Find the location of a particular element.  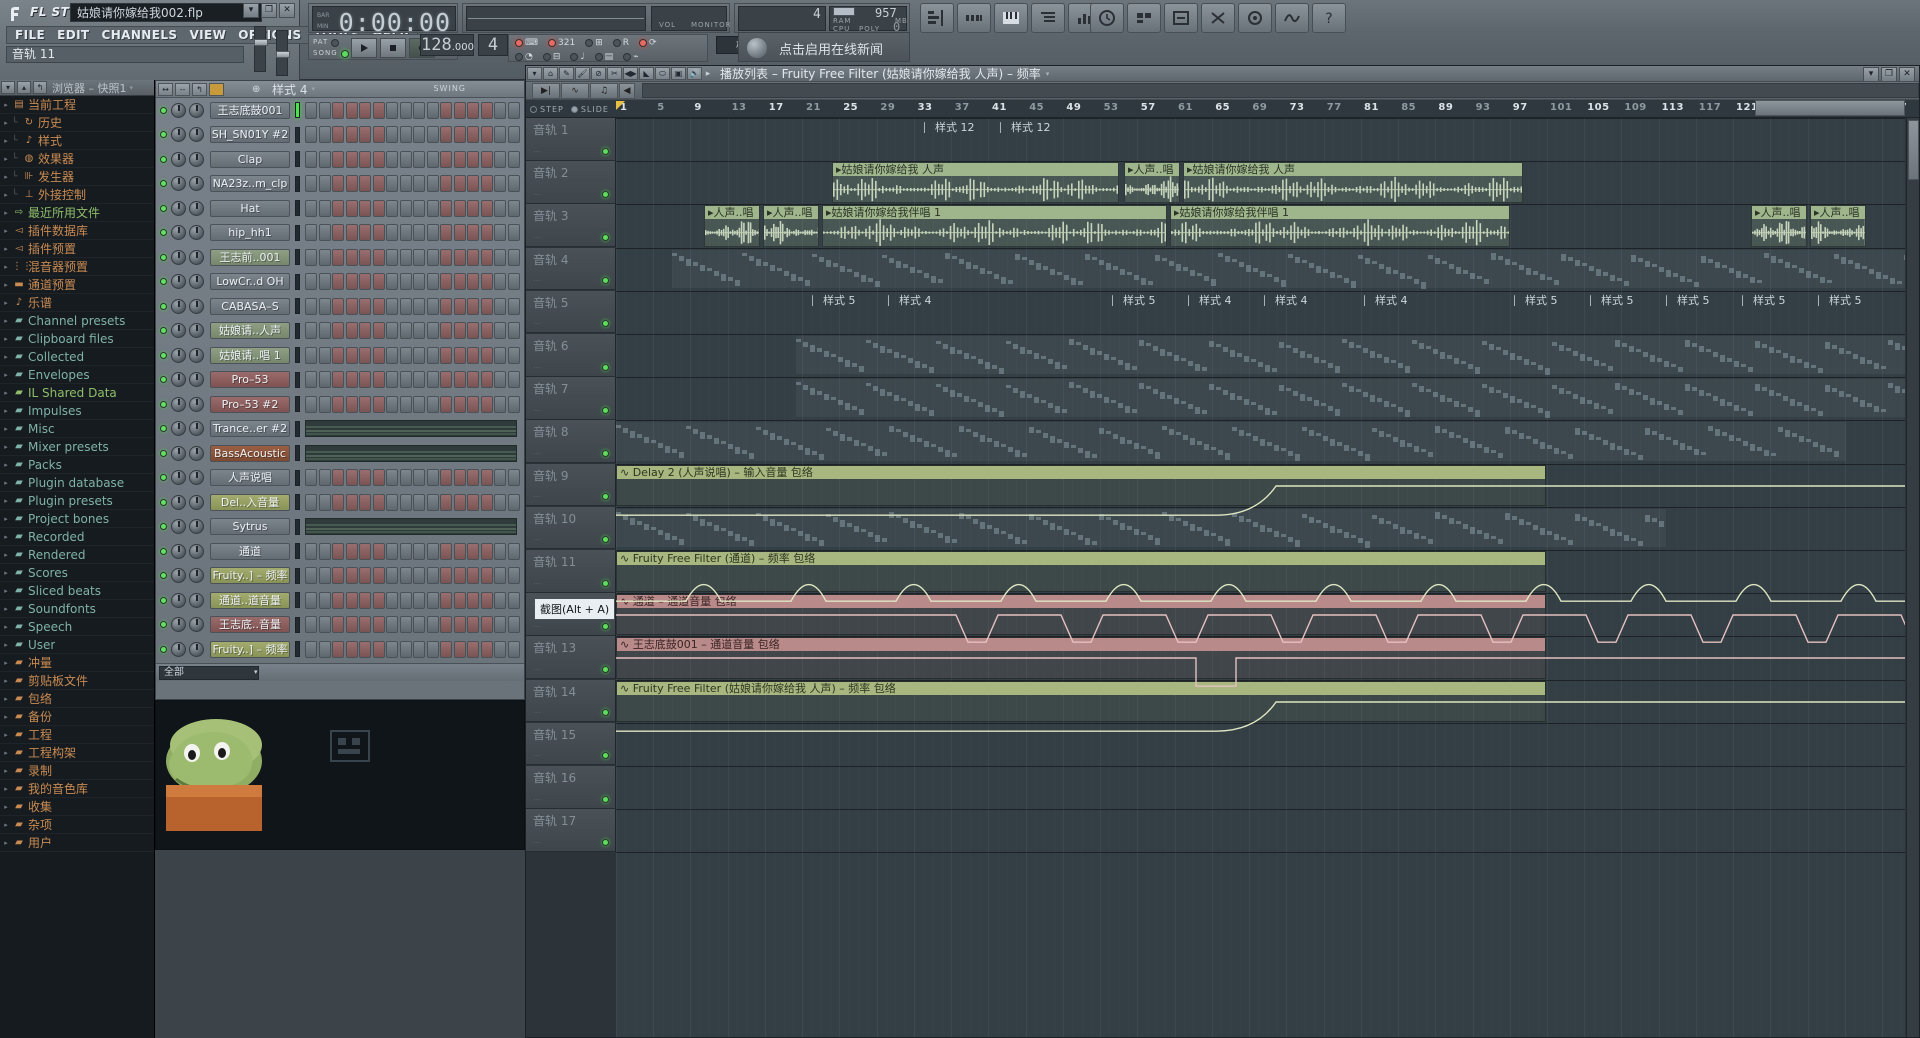

playlist-maximize-icon: ❐ is located at coordinates (1889, 74).